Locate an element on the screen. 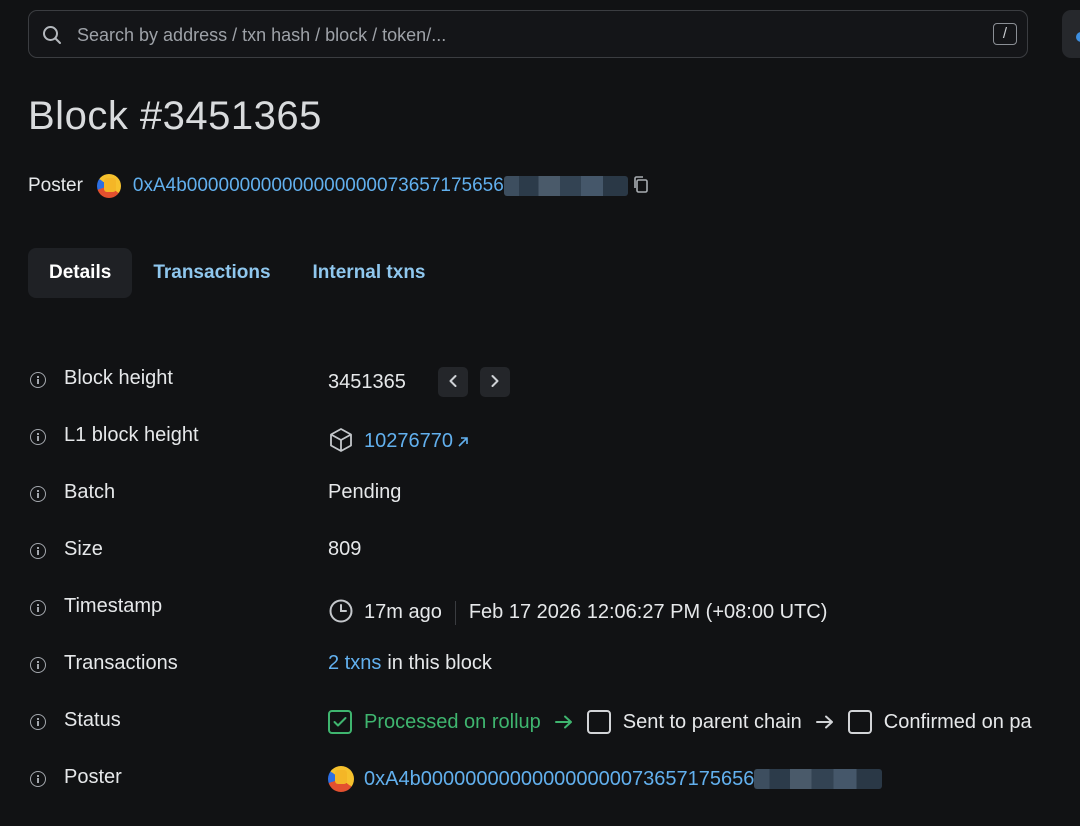  search-icon is located at coordinates (52, 37).